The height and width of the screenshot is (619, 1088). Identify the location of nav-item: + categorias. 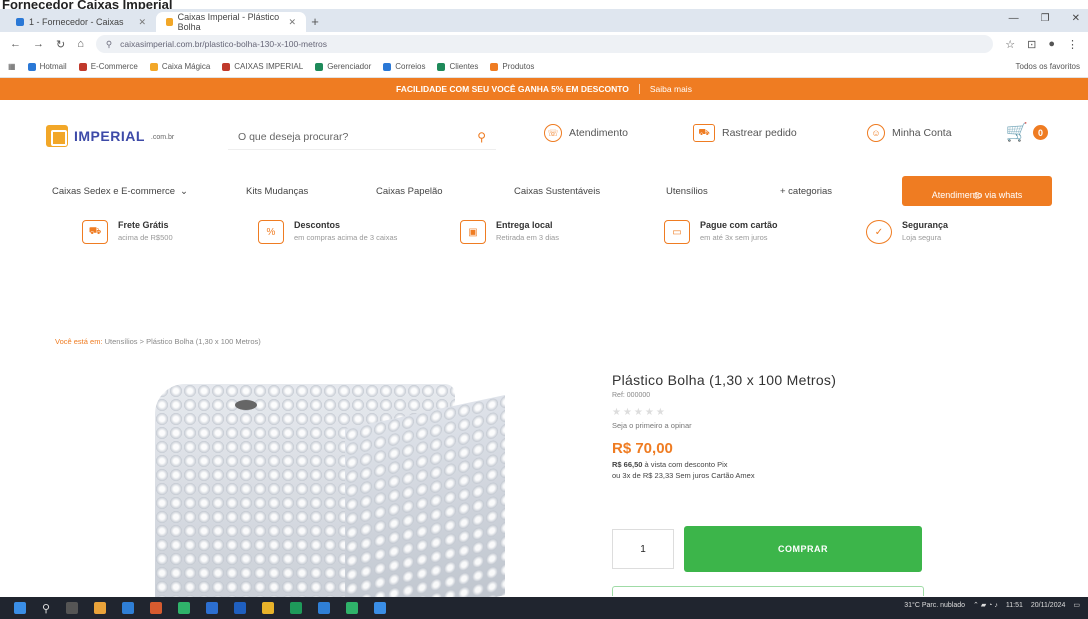
(806, 191).